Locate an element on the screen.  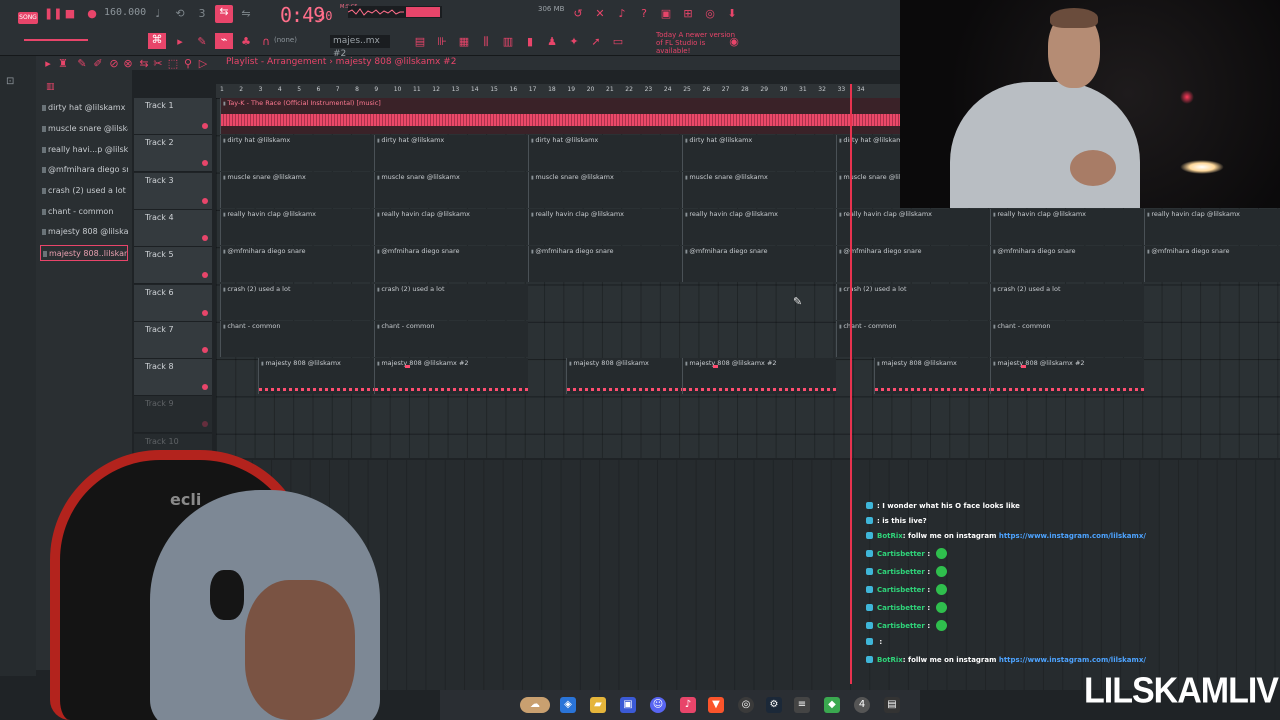
file-explorer-icon: ▰ is located at coordinates (598, 705).